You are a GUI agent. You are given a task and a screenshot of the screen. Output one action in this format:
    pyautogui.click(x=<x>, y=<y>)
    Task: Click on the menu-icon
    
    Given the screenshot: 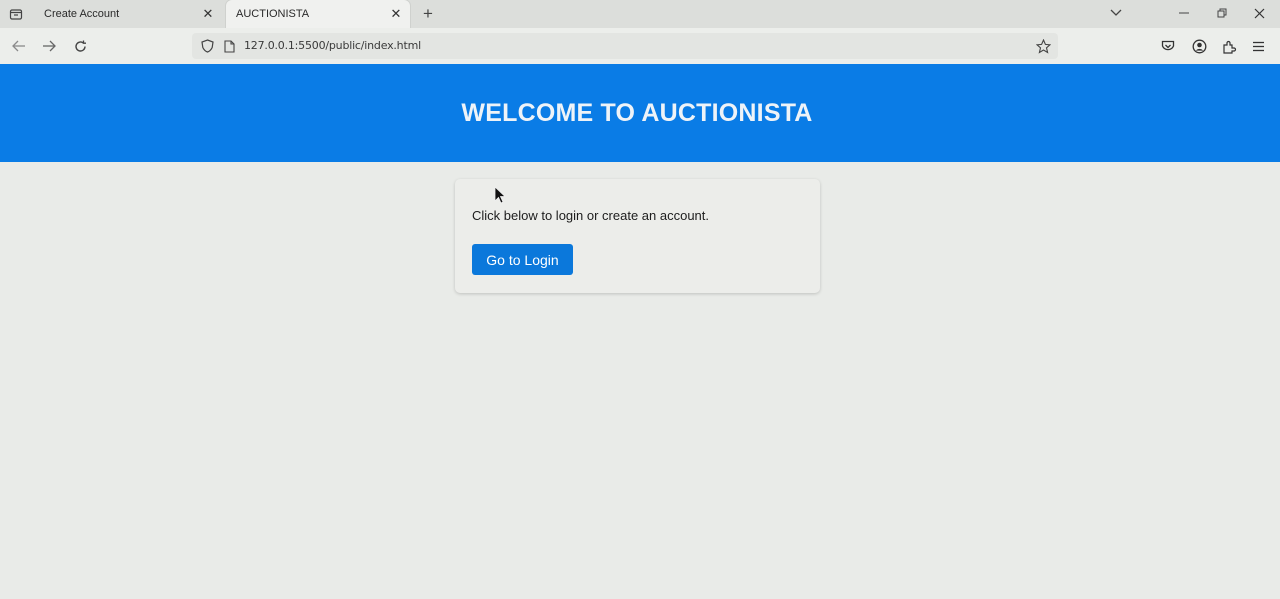 What is the action you would take?
    pyautogui.click(x=1258, y=46)
    